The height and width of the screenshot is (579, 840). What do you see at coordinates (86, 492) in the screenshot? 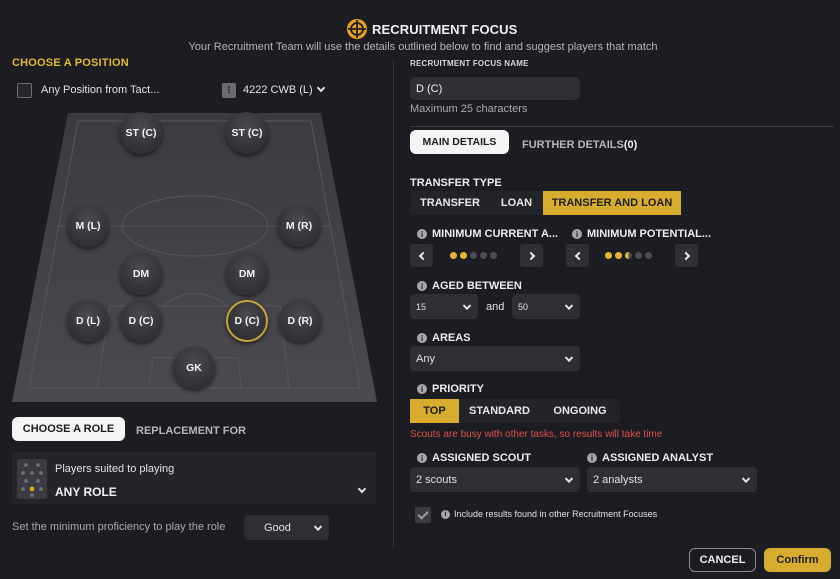
I see `role-value: ANY ROLE` at bounding box center [86, 492].